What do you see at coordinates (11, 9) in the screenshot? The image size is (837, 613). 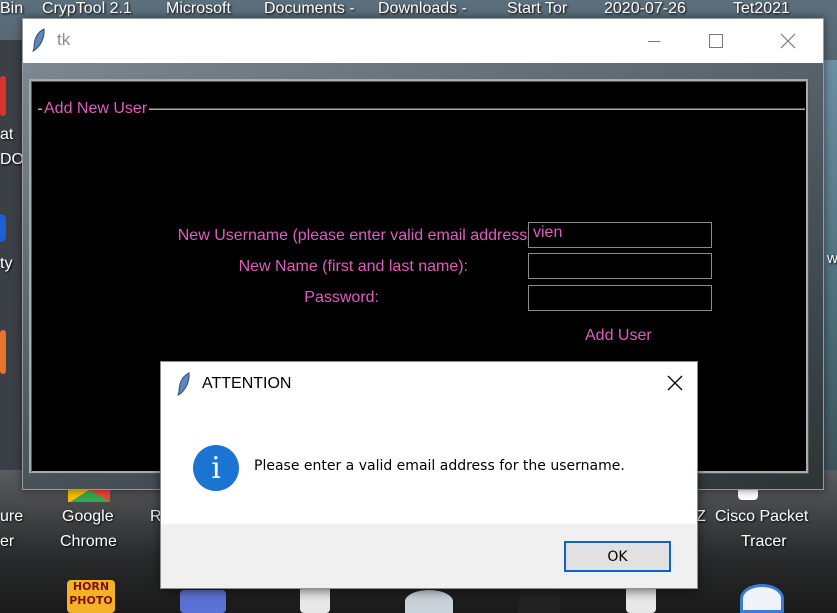 I see `desktop-icon-label: Bin` at bounding box center [11, 9].